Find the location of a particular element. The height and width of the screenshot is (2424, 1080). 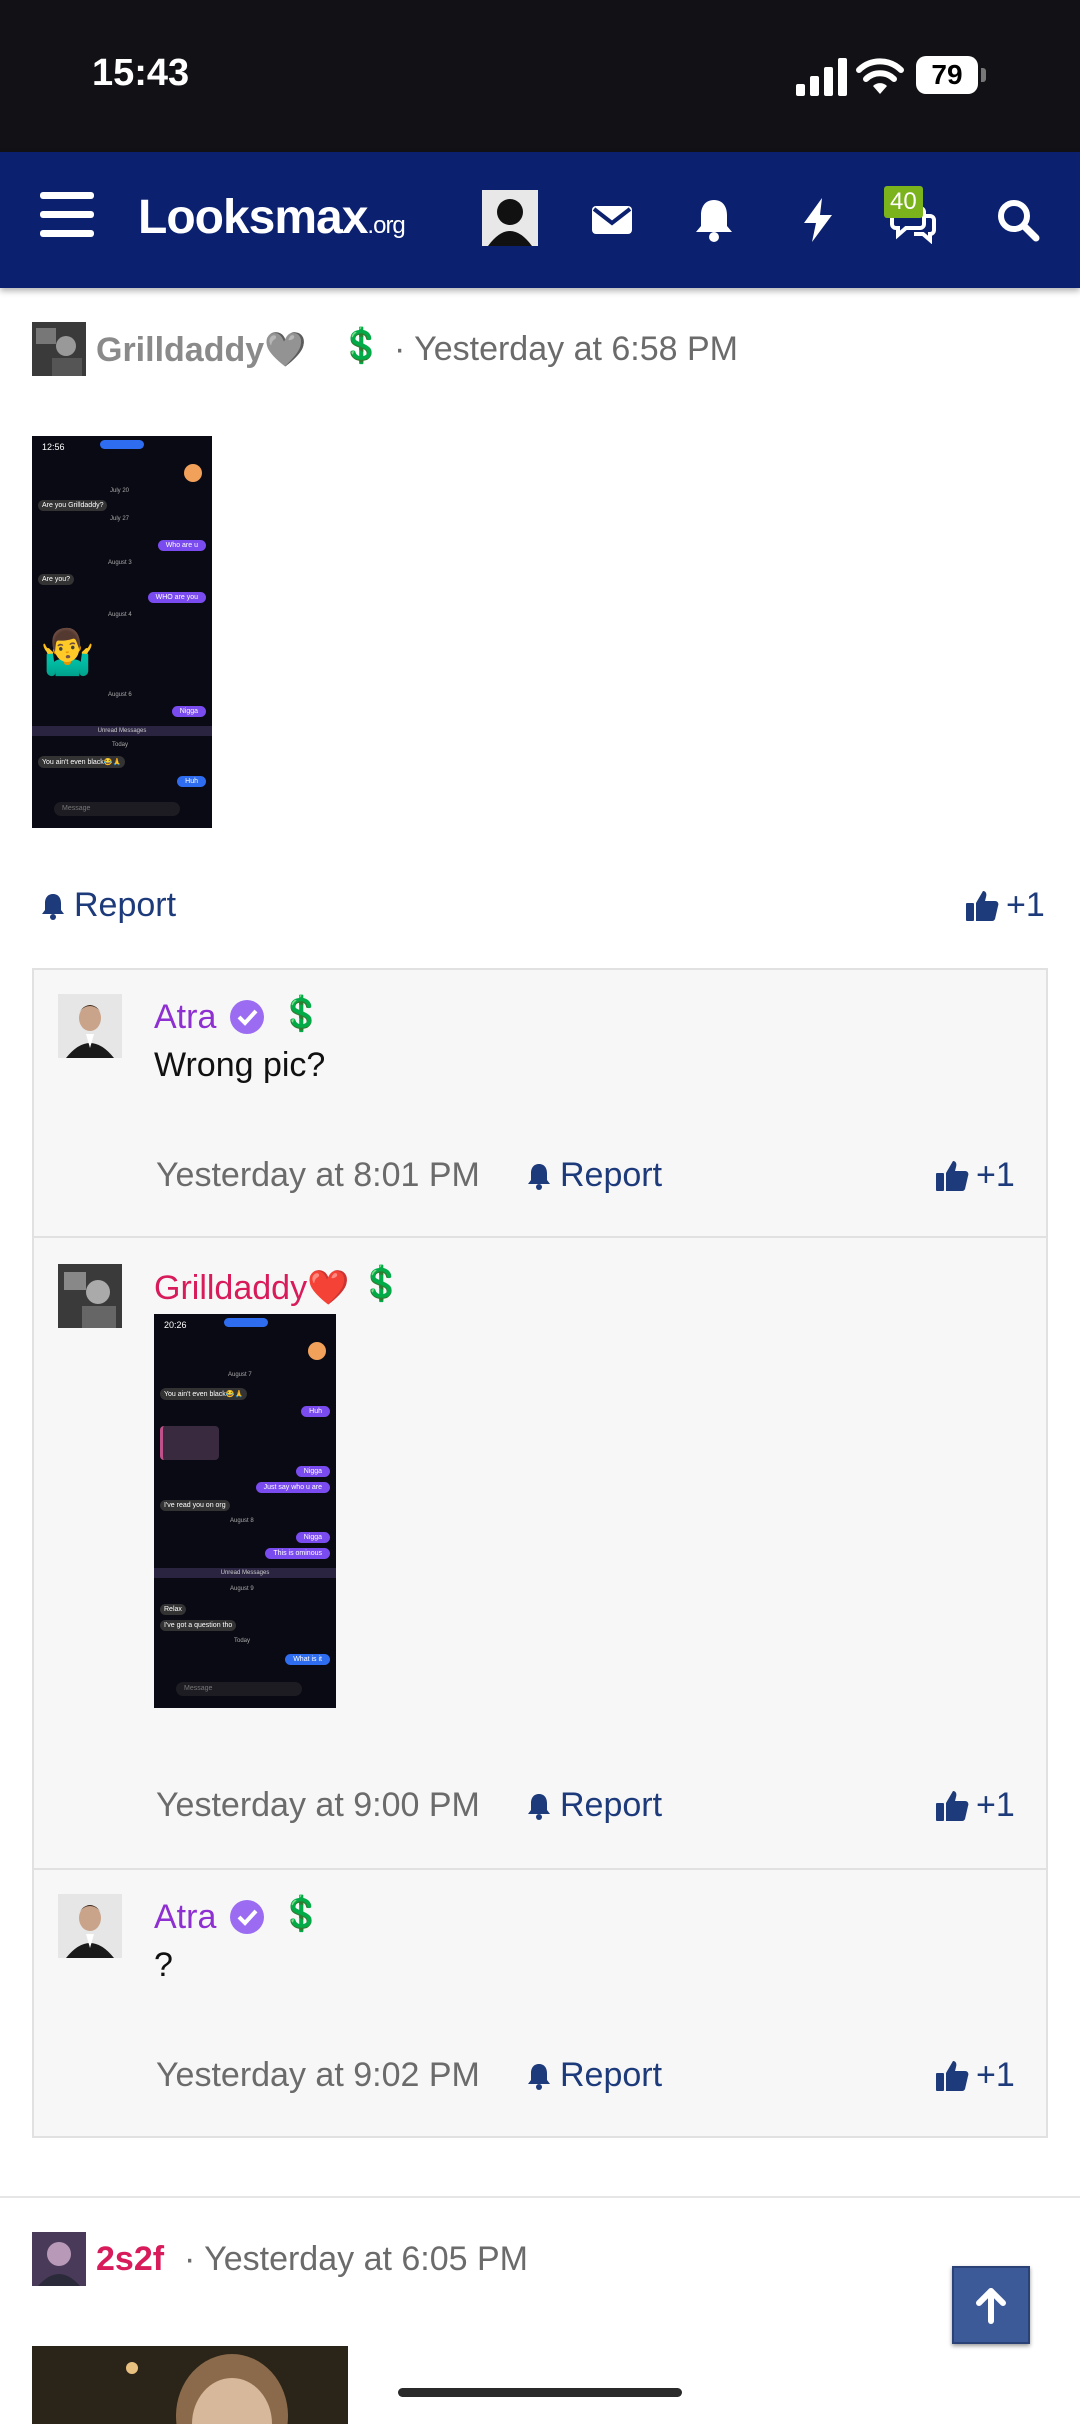

post-author-name: Grilldaddy🩶 is located at coordinates (201, 350).